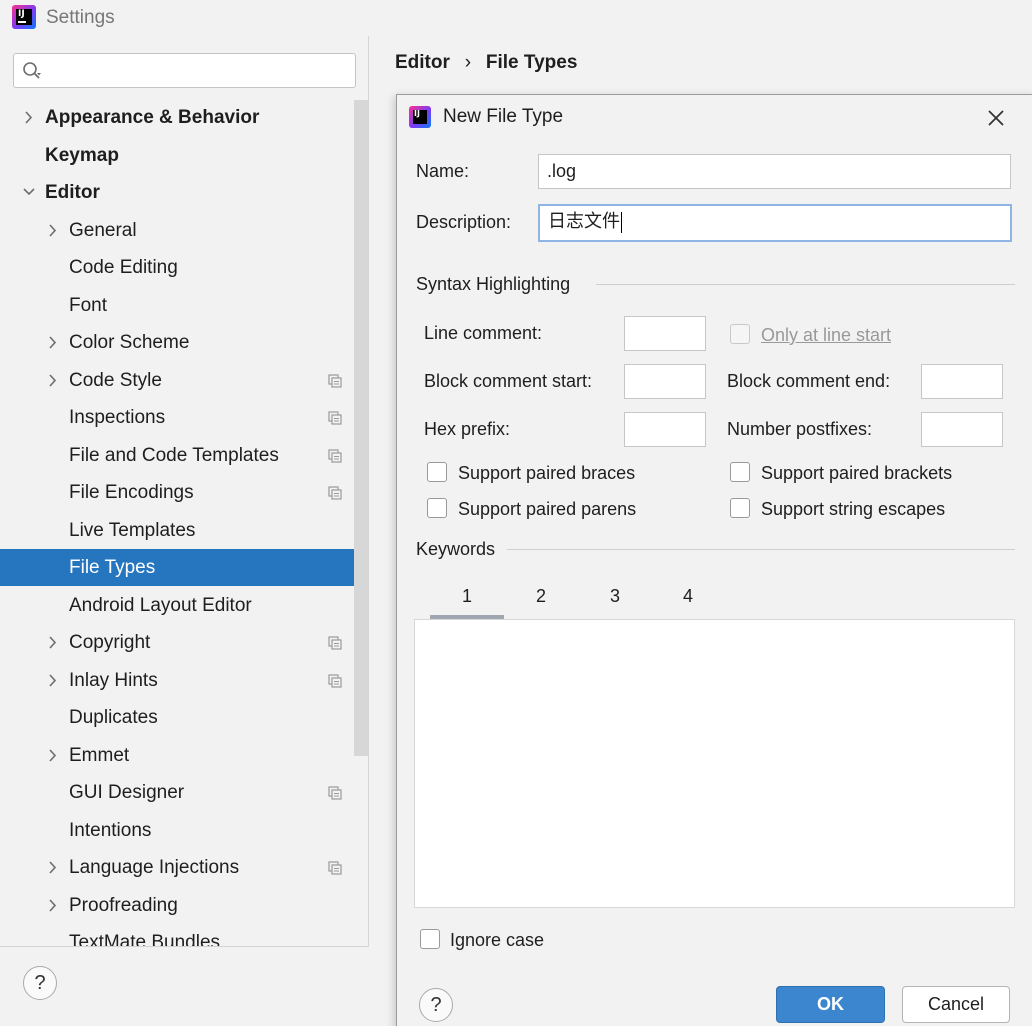 The width and height of the screenshot is (1032, 1026). I want to click on sidebar-item: Intentions, so click(184, 830).